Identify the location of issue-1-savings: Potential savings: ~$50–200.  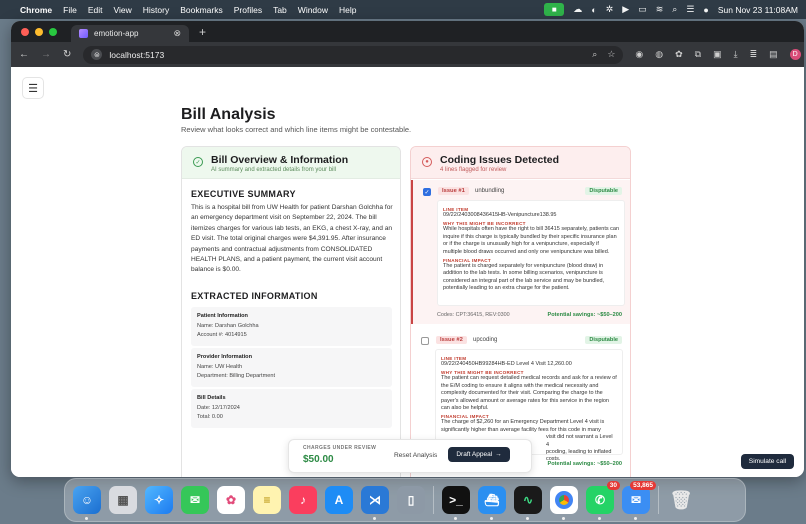
(584, 315).